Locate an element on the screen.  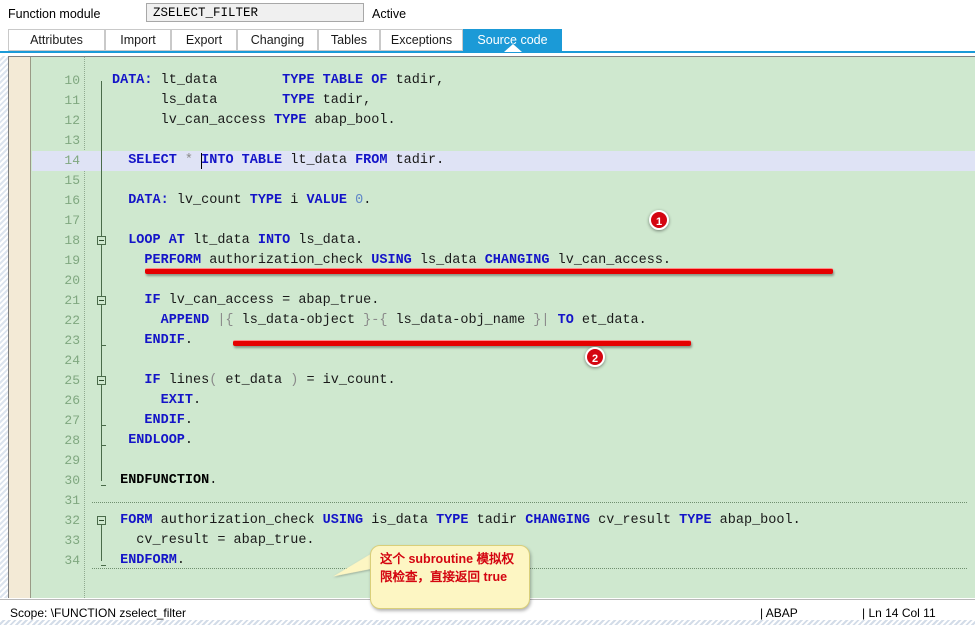
line-number: 33 is located at coordinates (72, 540).